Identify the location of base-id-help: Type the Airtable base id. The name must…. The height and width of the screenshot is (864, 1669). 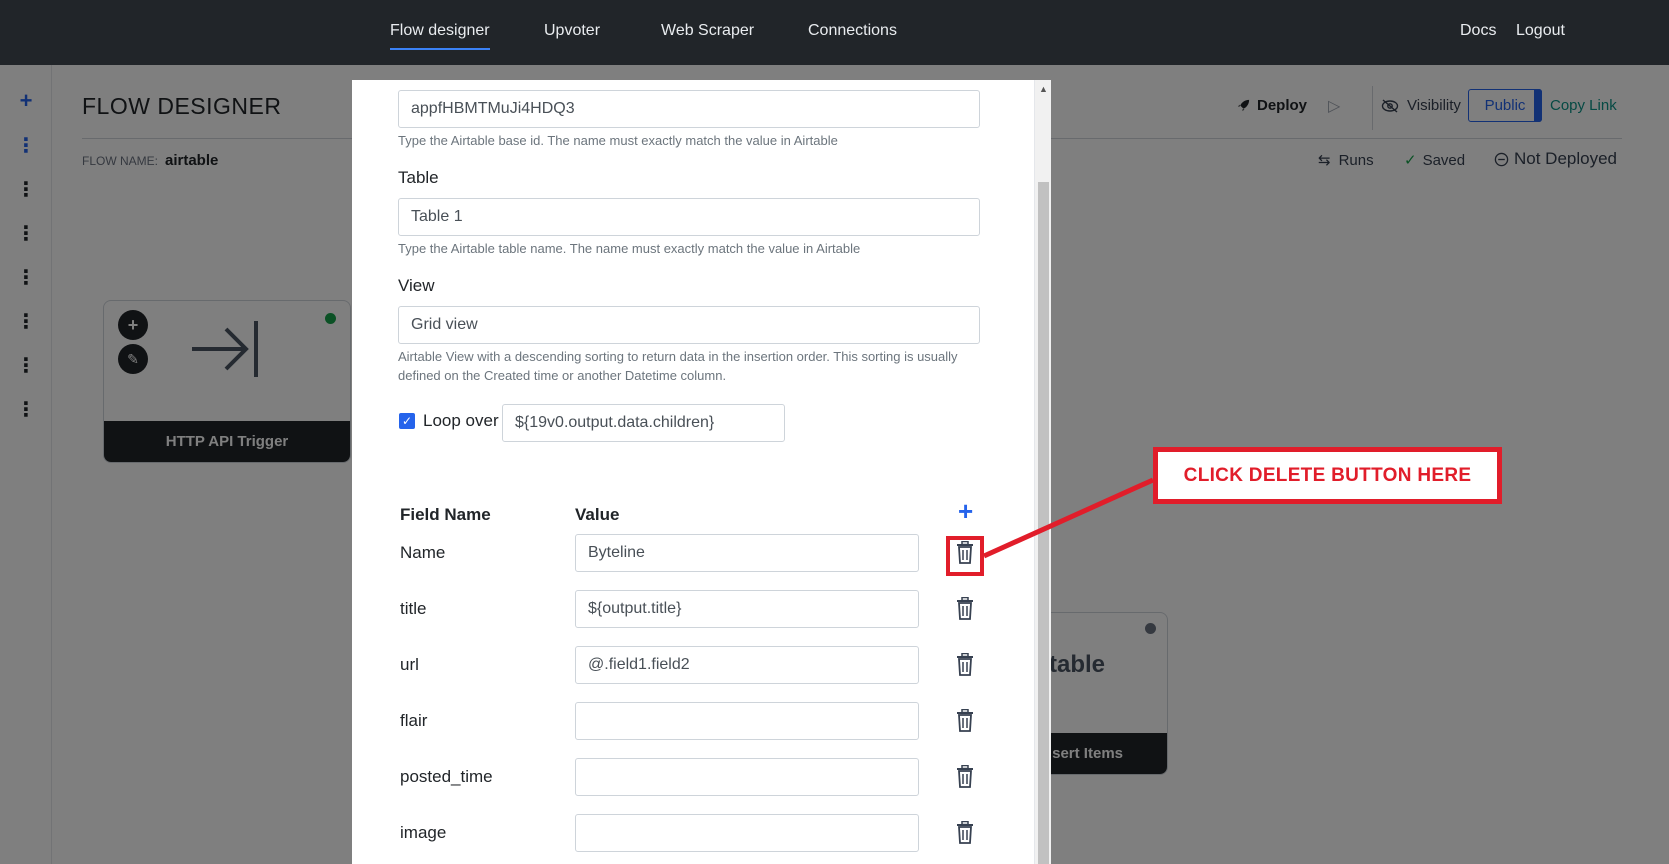
(618, 140).